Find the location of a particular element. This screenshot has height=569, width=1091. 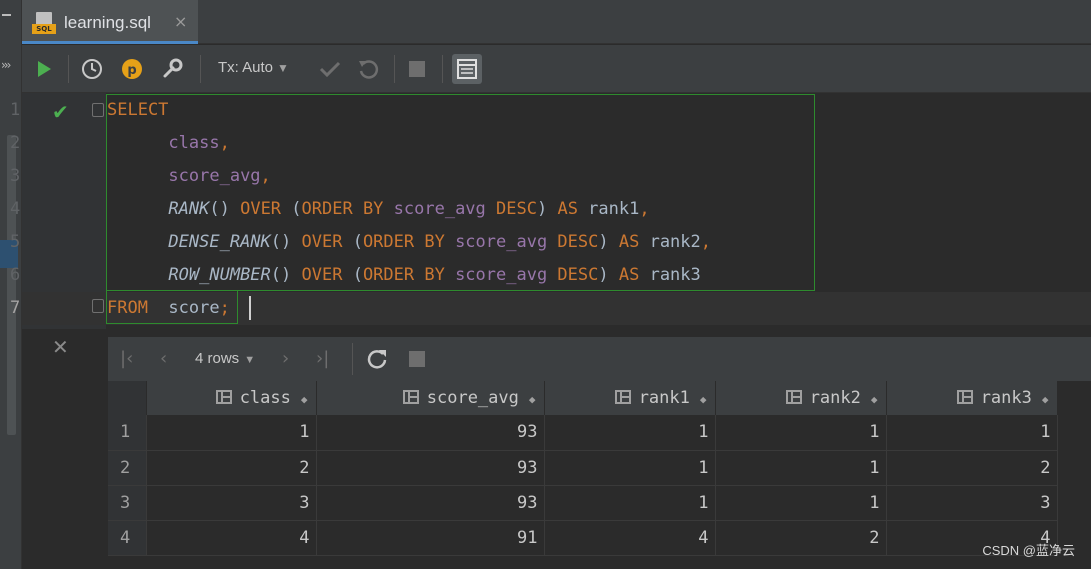

results-toolbar-divider is located at coordinates (352, 359).